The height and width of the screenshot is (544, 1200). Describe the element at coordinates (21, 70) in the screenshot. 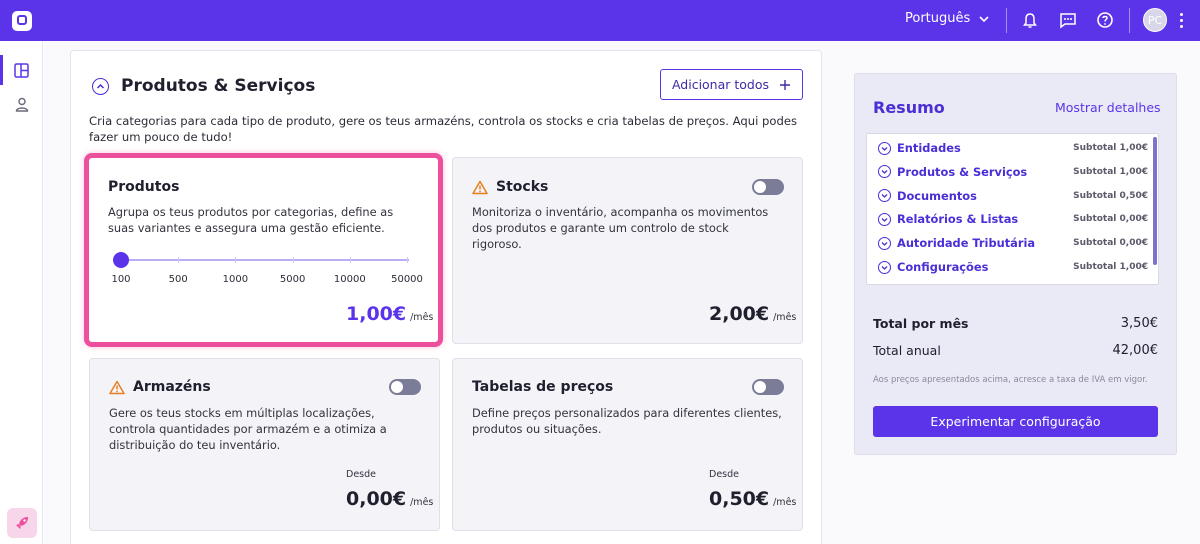

I see `dashboard-icon` at that location.